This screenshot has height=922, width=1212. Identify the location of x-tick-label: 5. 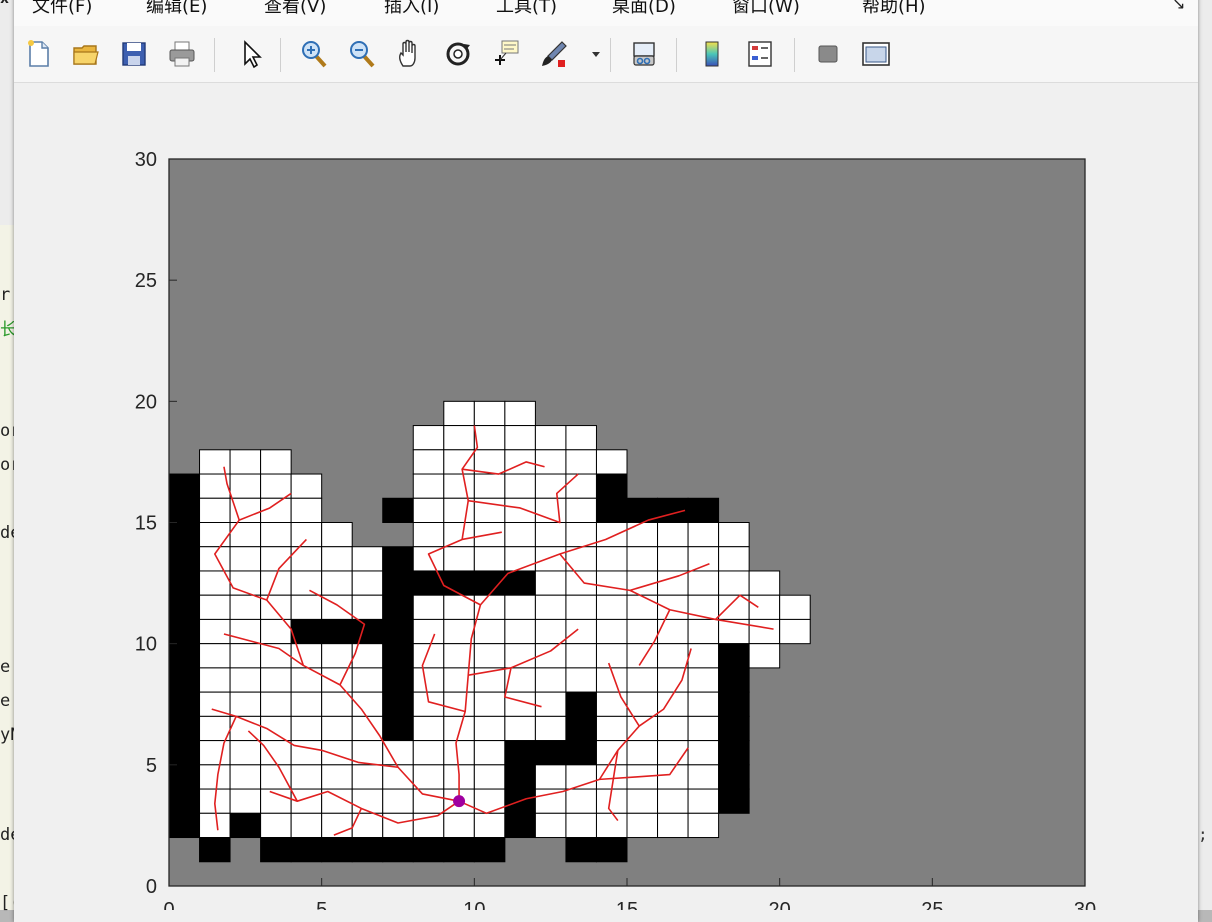
(321, 904).